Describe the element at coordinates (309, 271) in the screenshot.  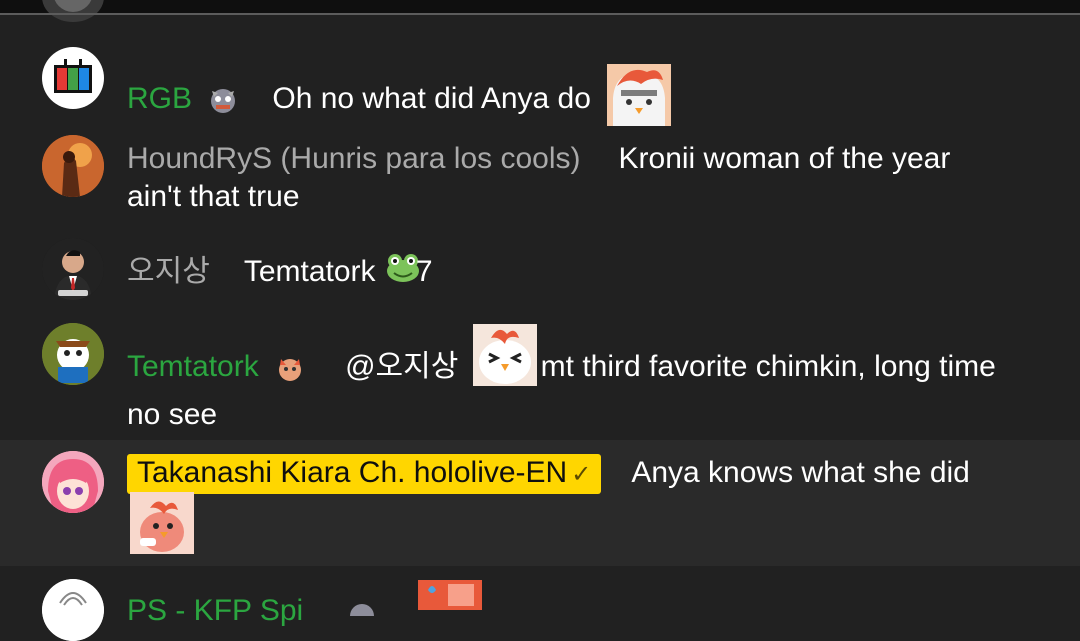
I see `message-text: Temtatork` at that location.